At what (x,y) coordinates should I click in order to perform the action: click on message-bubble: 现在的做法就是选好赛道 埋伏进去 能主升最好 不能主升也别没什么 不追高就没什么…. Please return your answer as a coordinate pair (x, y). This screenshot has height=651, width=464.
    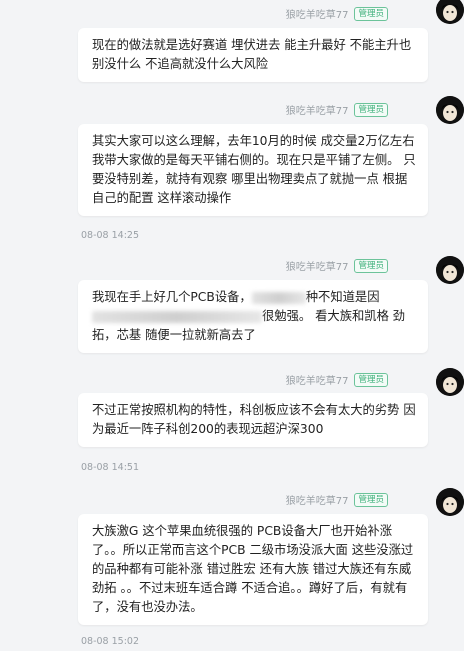
    Looking at the image, I should click on (253, 55).